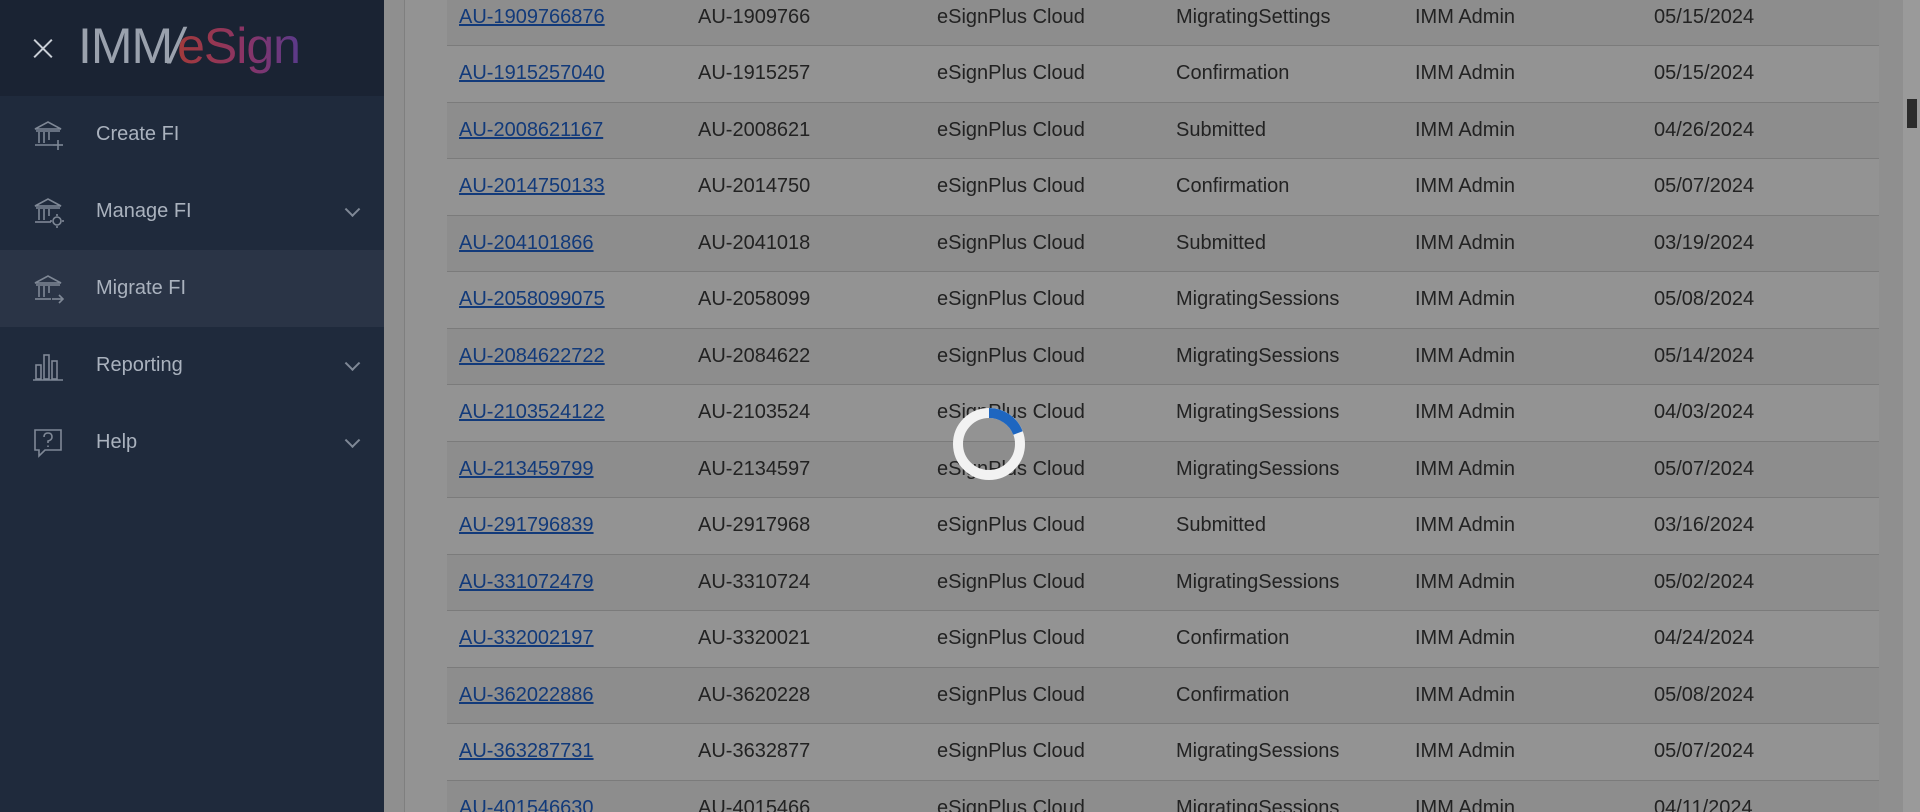 The image size is (1920, 812). Describe the element at coordinates (1704, 299) in the screenshot. I see `date-cell: 05/08/2024` at that location.